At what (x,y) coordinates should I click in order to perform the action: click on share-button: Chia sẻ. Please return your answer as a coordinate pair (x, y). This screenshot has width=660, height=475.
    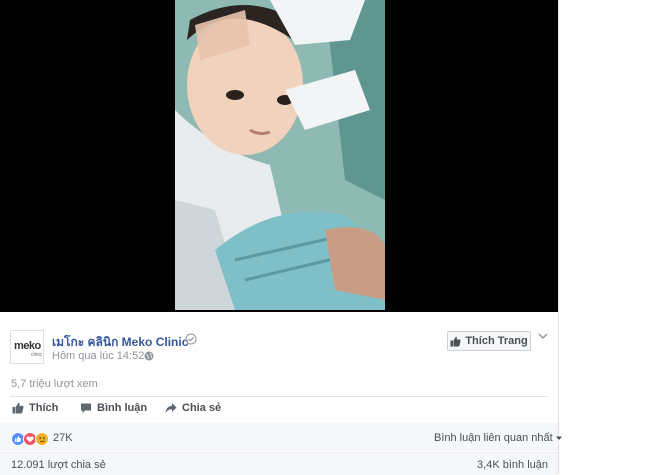
    Looking at the image, I should click on (193, 408).